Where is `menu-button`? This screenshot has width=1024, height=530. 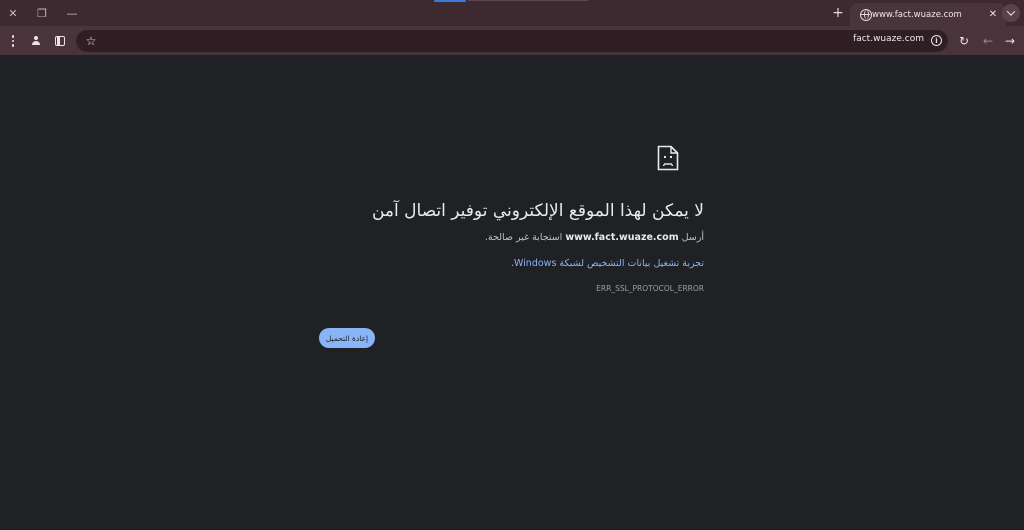 menu-button is located at coordinates (13, 41).